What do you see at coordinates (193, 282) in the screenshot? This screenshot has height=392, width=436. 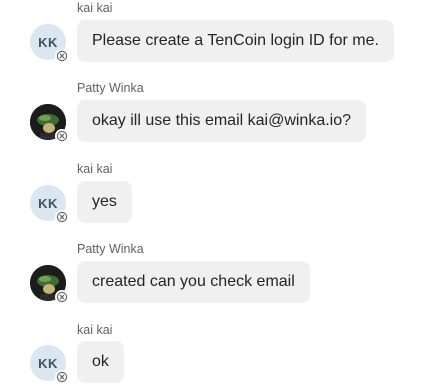 I see `message-bubble: created can you check email` at bounding box center [193, 282].